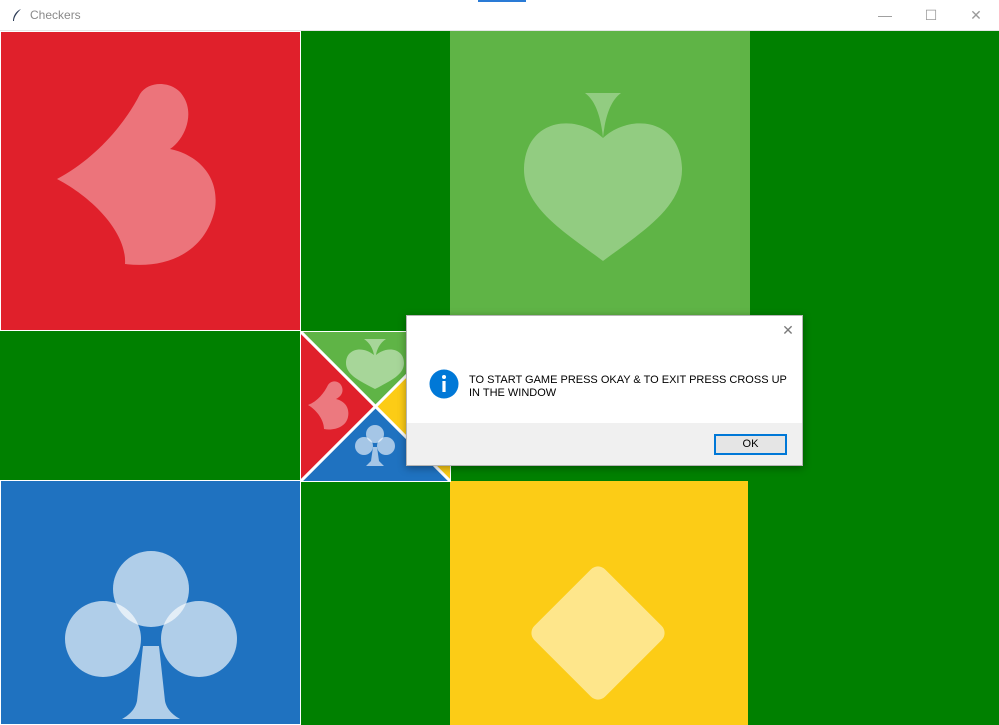 The height and width of the screenshot is (725, 999). What do you see at coordinates (502, 1) in the screenshot?
I see `title-accent` at bounding box center [502, 1].